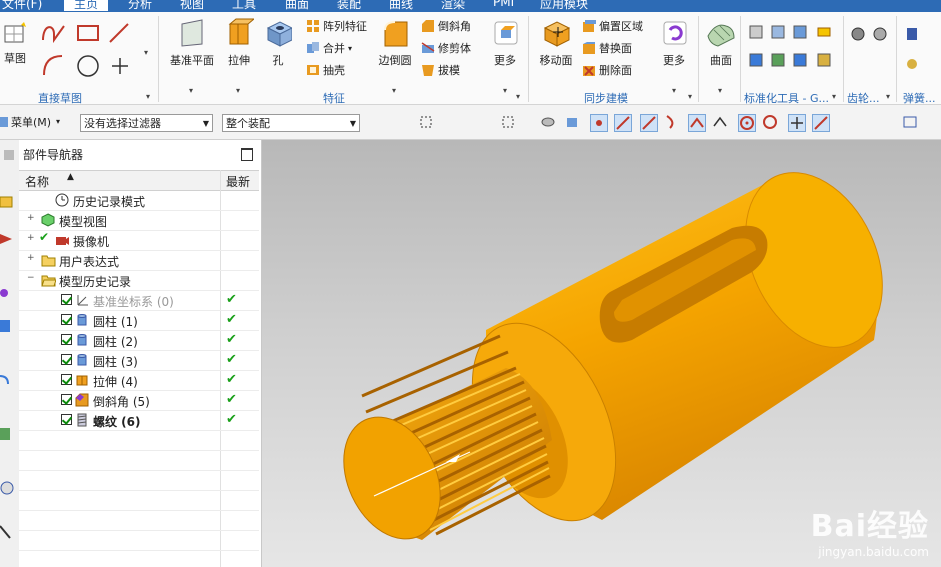 This screenshot has height=567, width=941. Describe the element at coordinates (599, 123) in the screenshot. I see `snap-endpoint-icon` at that location.